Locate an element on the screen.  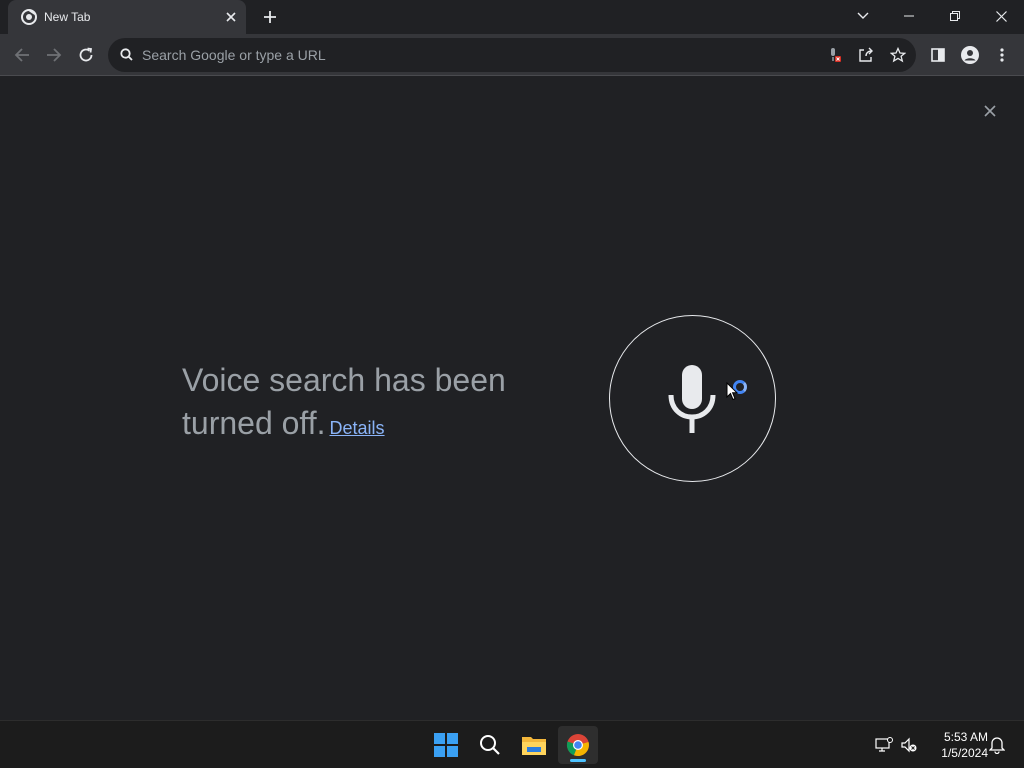
bookmark-button is located at coordinates (898, 55).